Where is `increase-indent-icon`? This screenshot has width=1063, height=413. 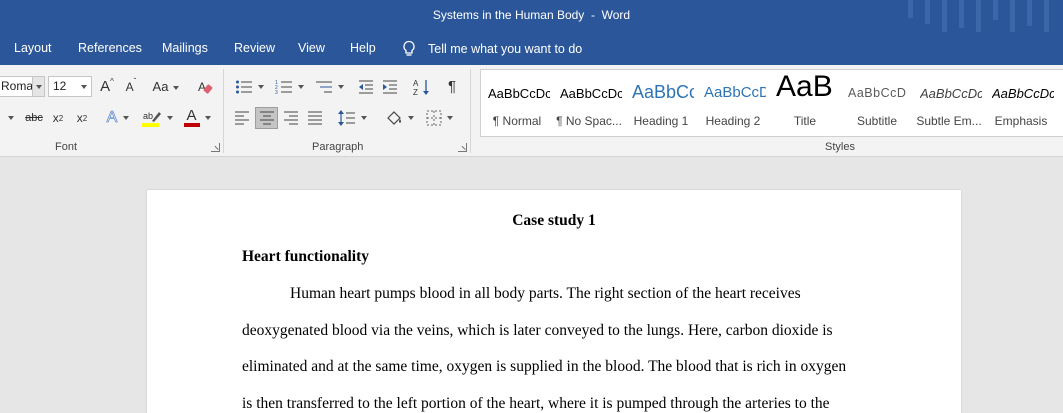
increase-indent-icon is located at coordinates (390, 86).